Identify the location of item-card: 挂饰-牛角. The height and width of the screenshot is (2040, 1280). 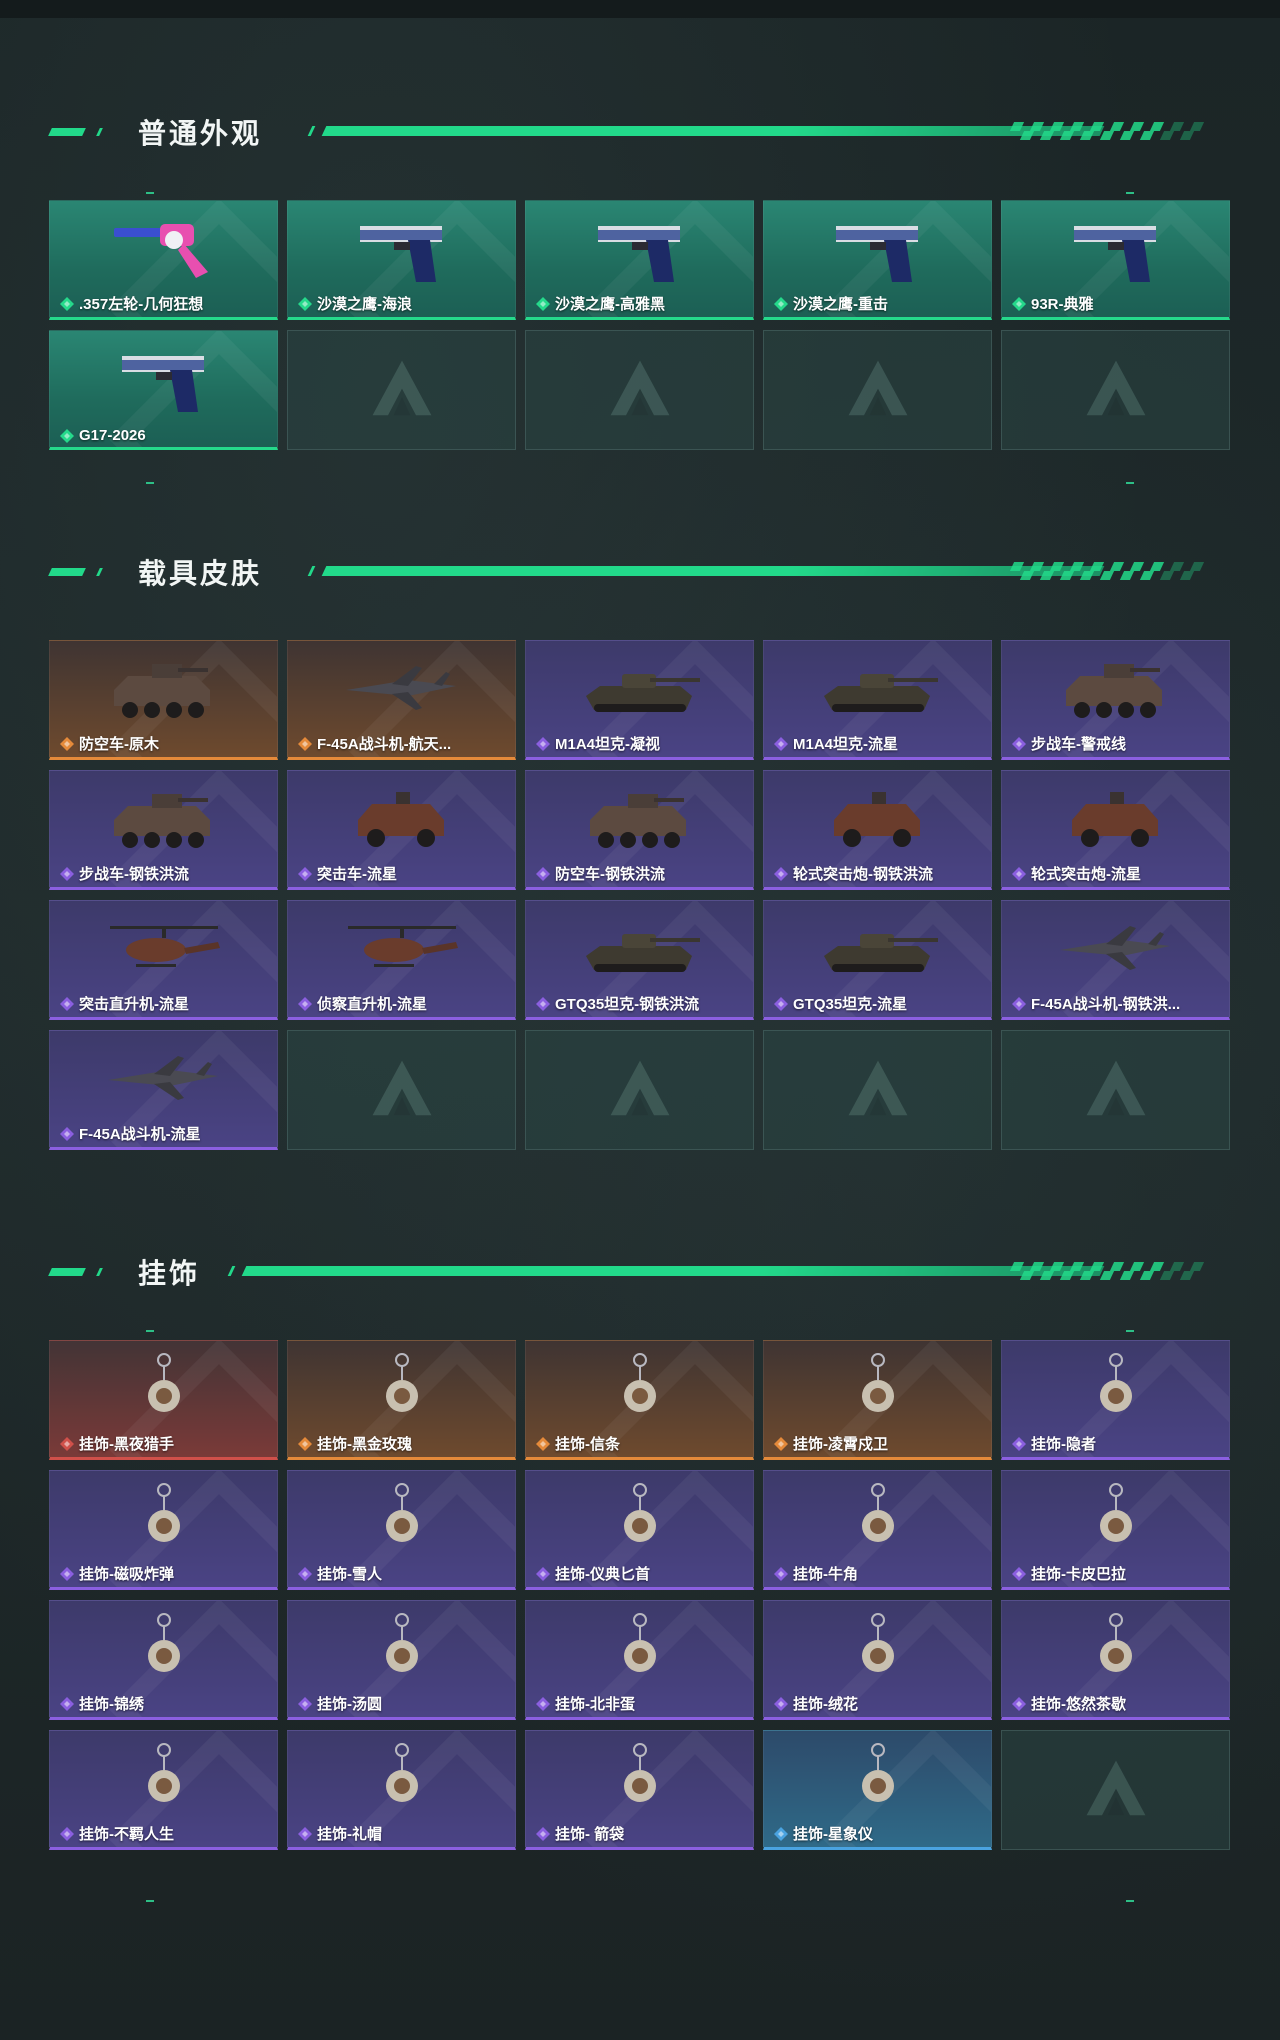
(877, 1530).